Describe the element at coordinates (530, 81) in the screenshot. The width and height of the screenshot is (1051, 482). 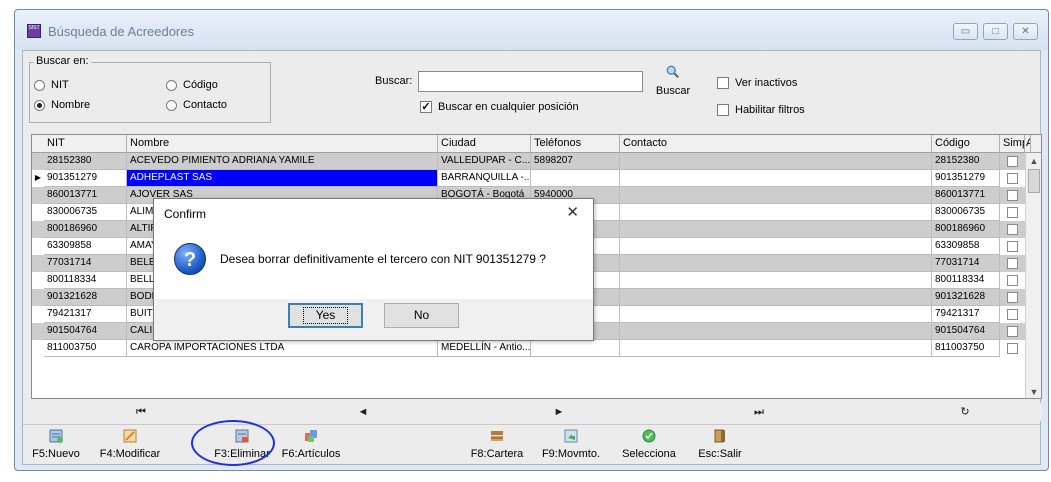
I see `search-input` at that location.